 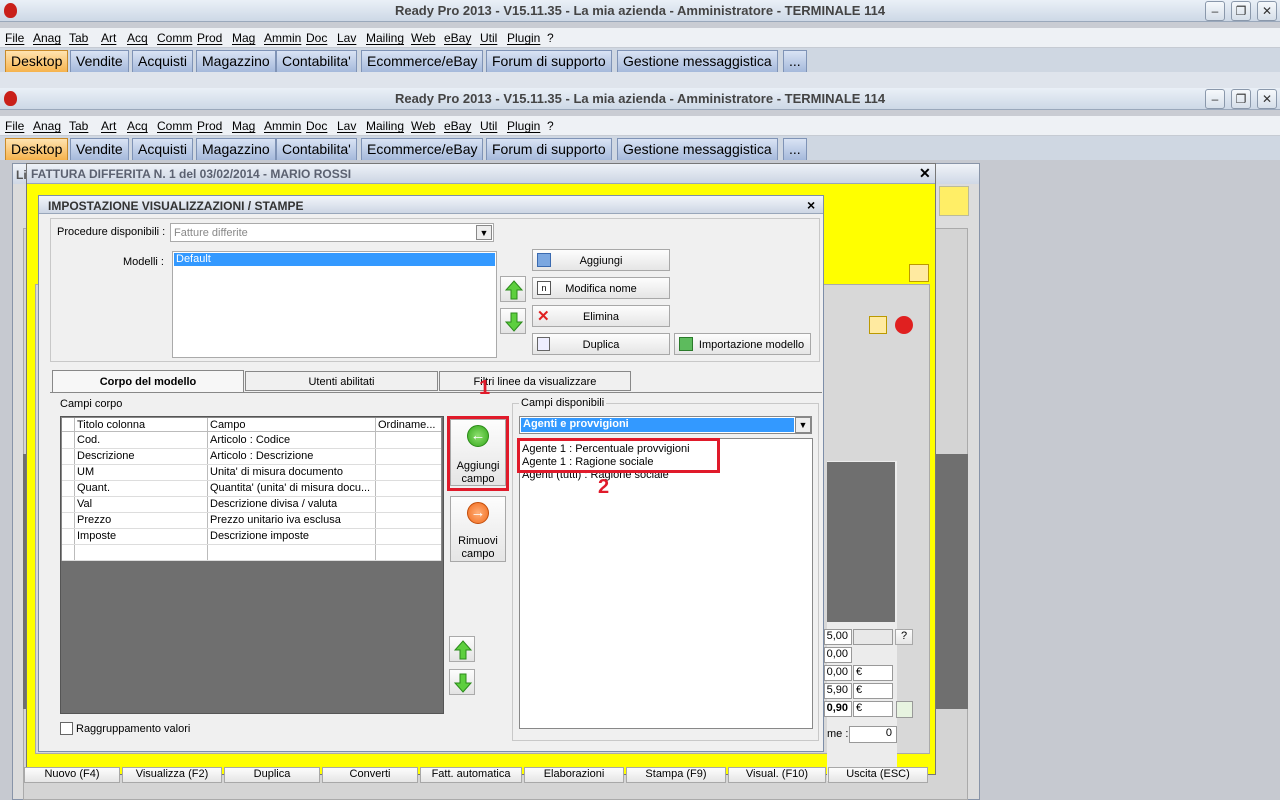 I want to click on auto-invoice-button: Fatt. automatica, so click(x=471, y=775).